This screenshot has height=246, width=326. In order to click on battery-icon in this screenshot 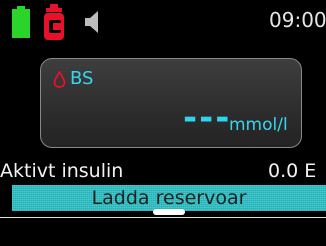, I will do `click(21, 22)`.